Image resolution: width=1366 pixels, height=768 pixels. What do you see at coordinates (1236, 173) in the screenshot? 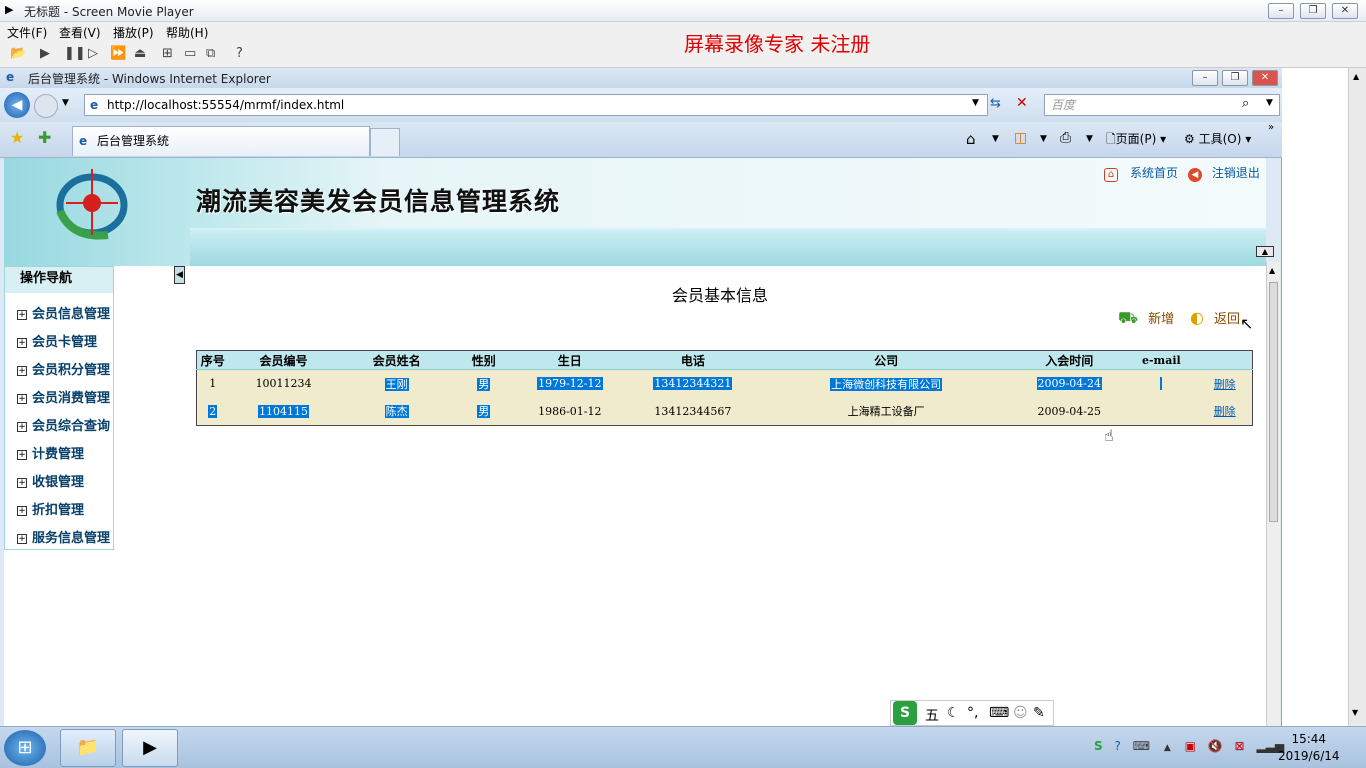
I see `logout-link: 注销退出` at bounding box center [1236, 173].